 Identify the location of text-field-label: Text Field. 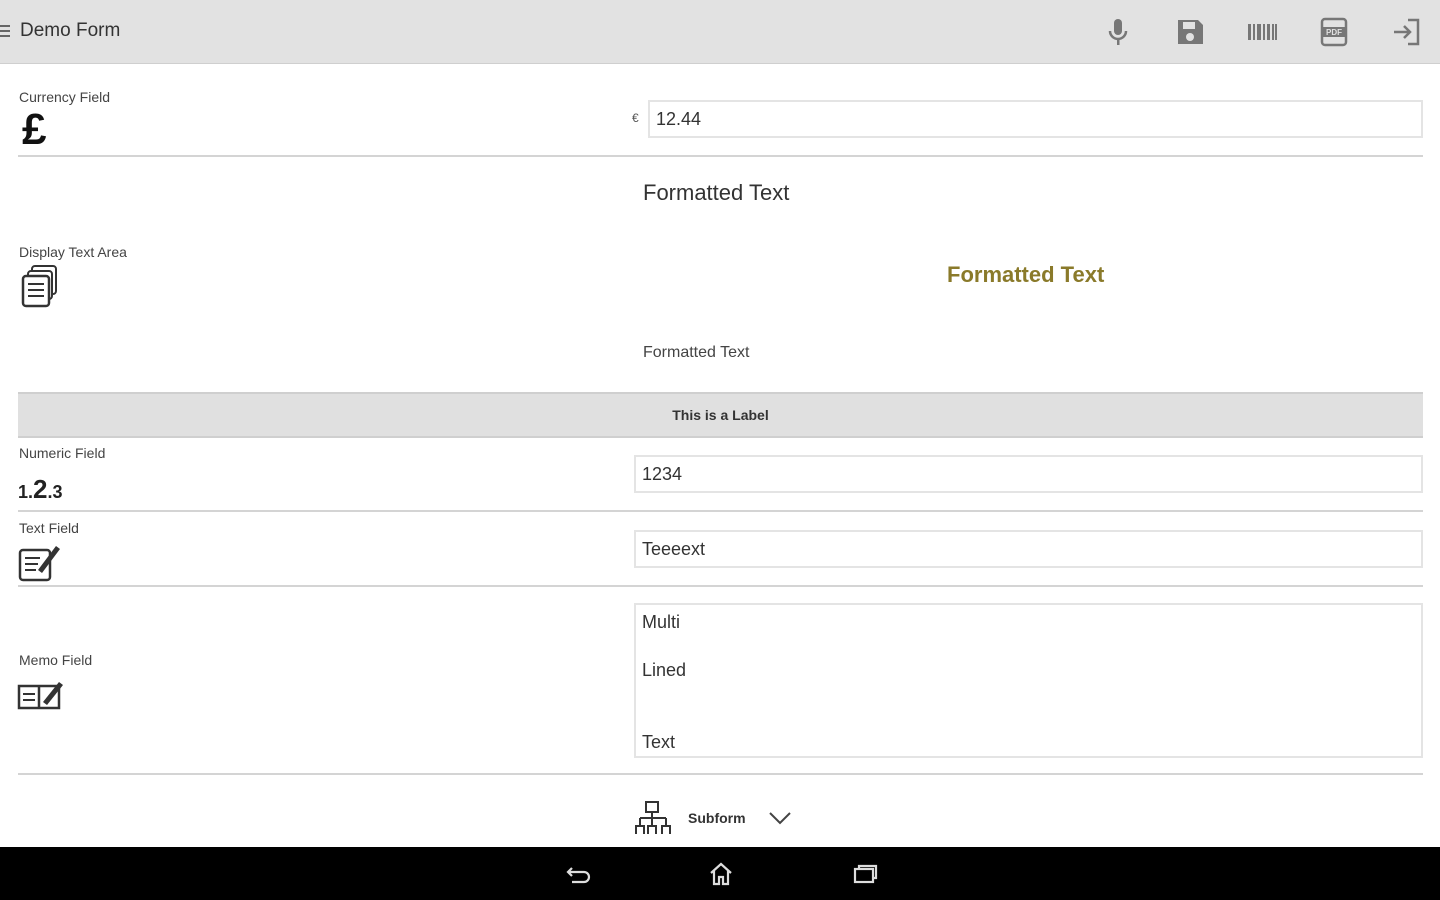
(49, 528).